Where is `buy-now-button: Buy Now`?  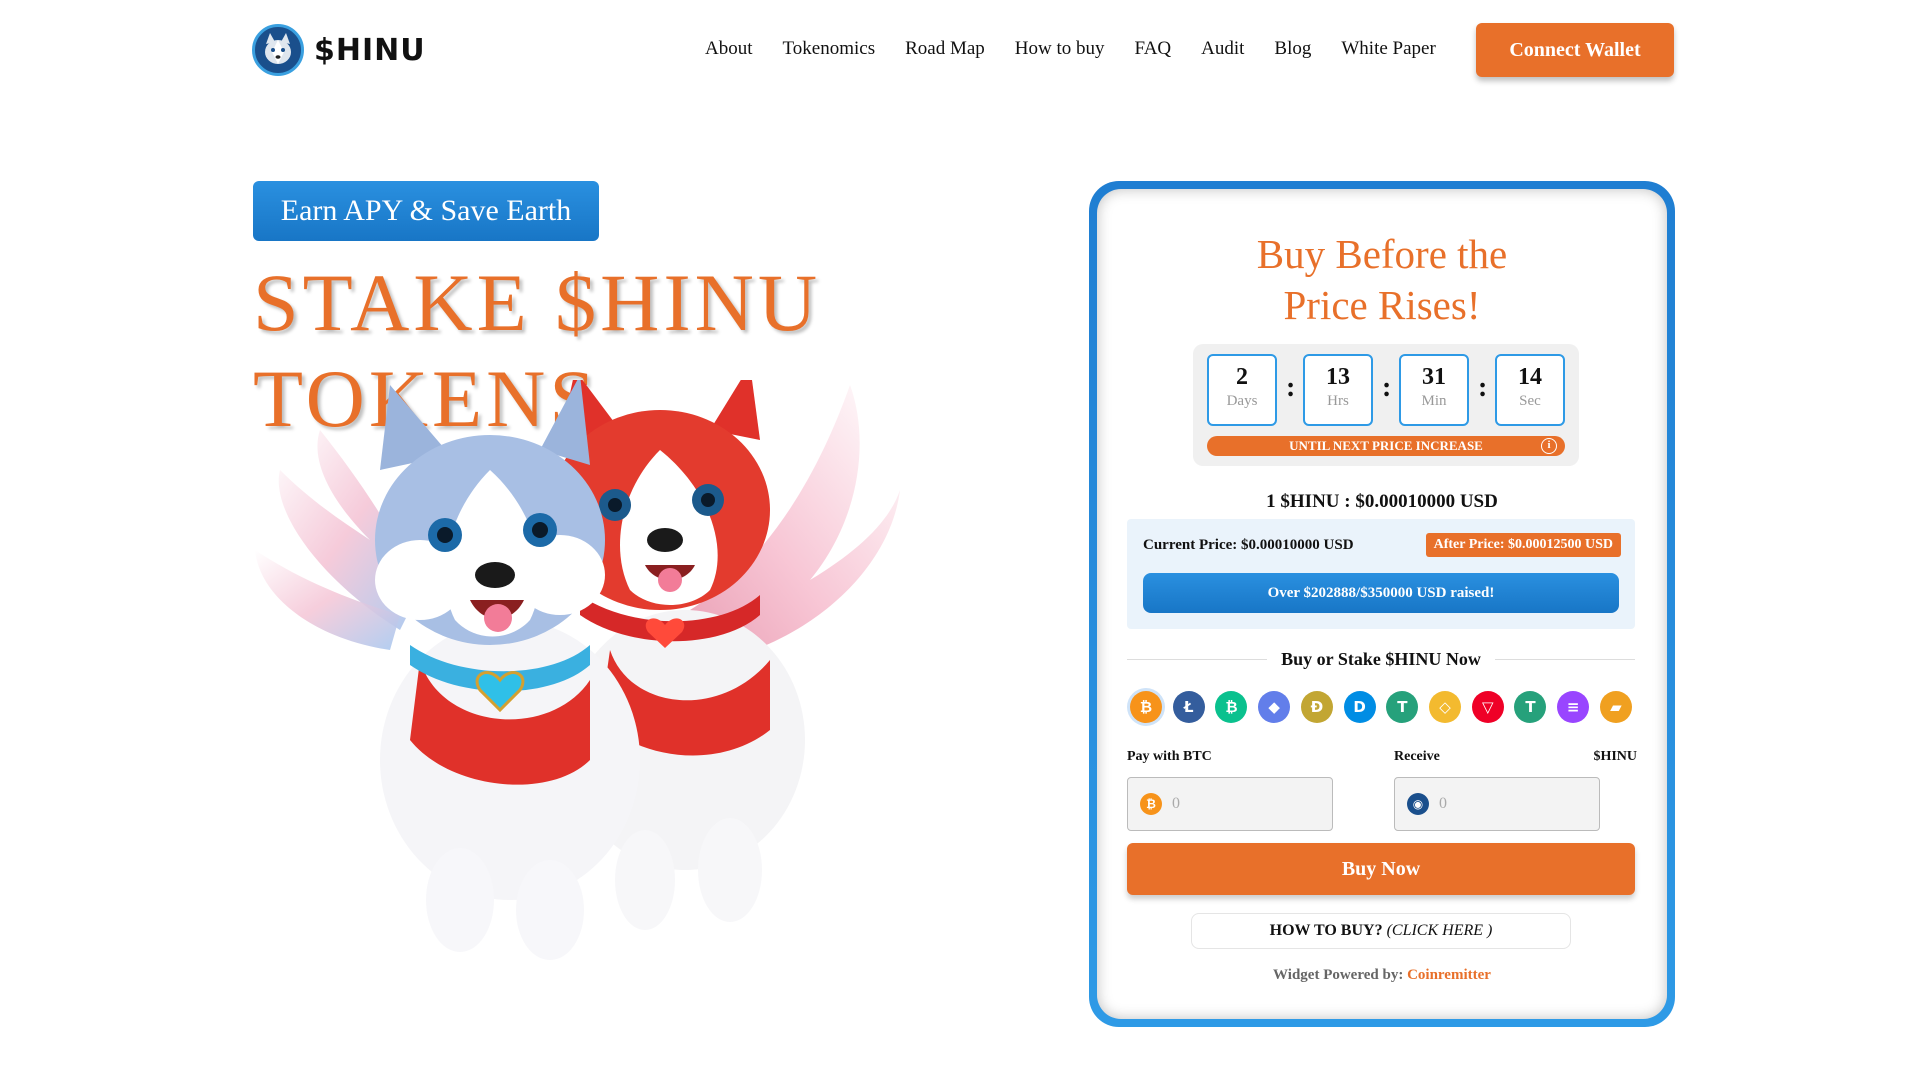
buy-now-button: Buy Now is located at coordinates (1381, 869).